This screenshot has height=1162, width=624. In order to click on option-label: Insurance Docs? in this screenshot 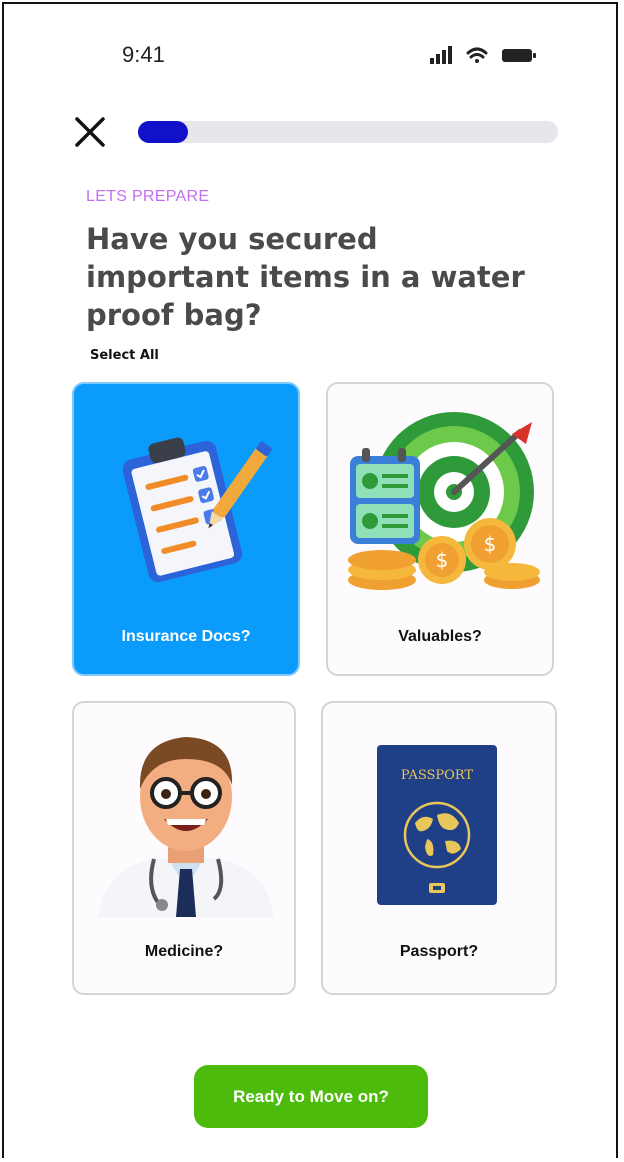, I will do `click(186, 636)`.